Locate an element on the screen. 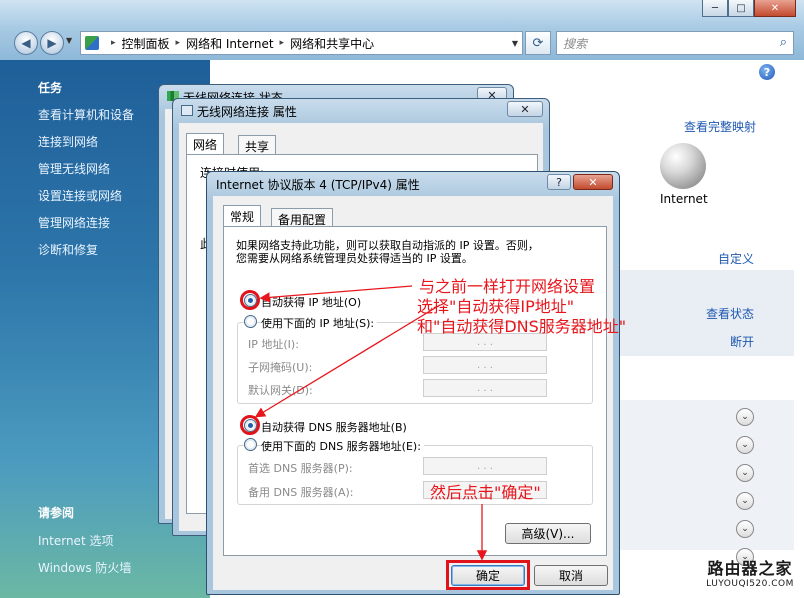 The width and height of the screenshot is (804, 598). customize-link: 自定义 is located at coordinates (736, 258).